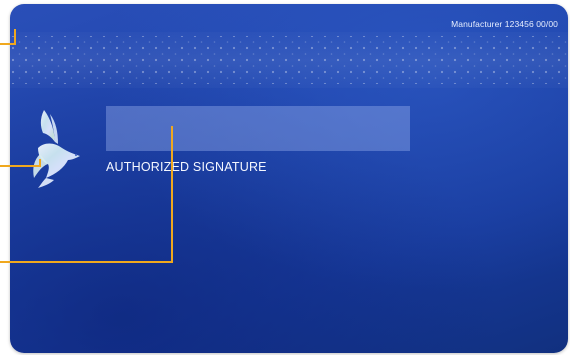 This screenshot has height=355, width=570. What do you see at coordinates (258, 128) in the screenshot?
I see `signature-panel` at bounding box center [258, 128].